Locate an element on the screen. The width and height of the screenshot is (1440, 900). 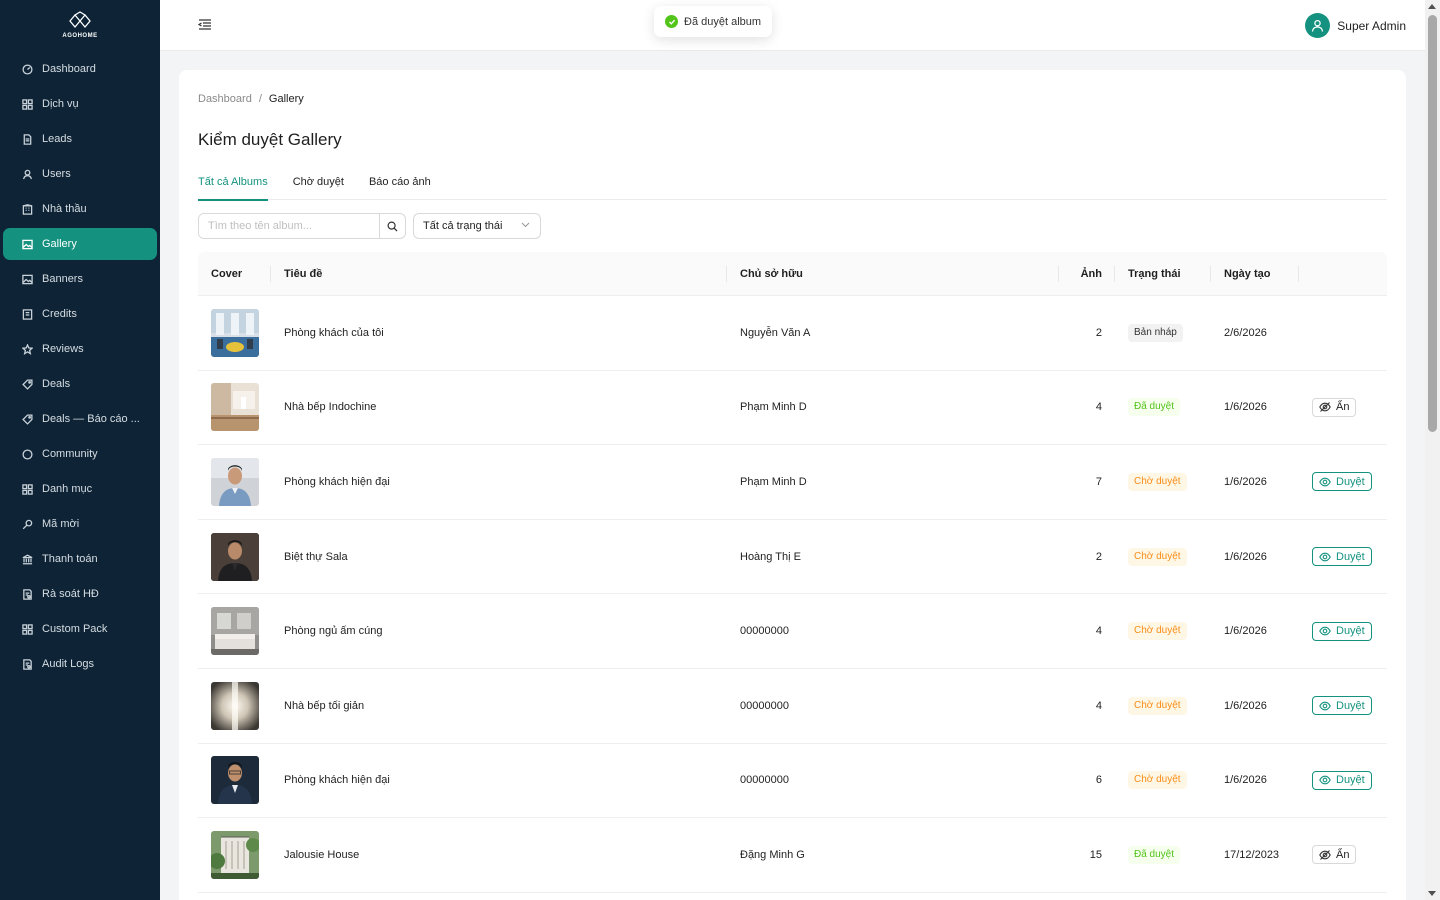
brand-logo: AGOHOME is located at coordinates (80, 25).